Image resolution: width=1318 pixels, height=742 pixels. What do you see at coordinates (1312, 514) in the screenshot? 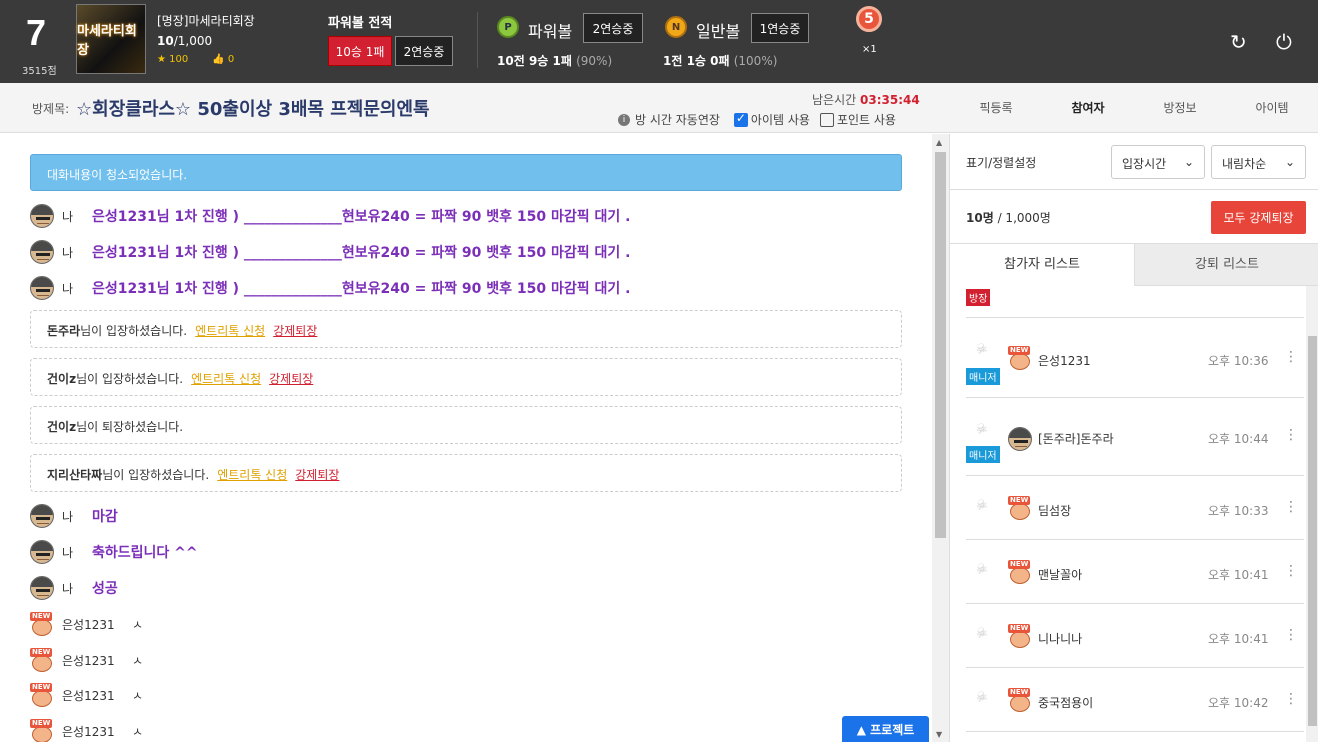
I see `participant-scrollbar` at bounding box center [1312, 514].